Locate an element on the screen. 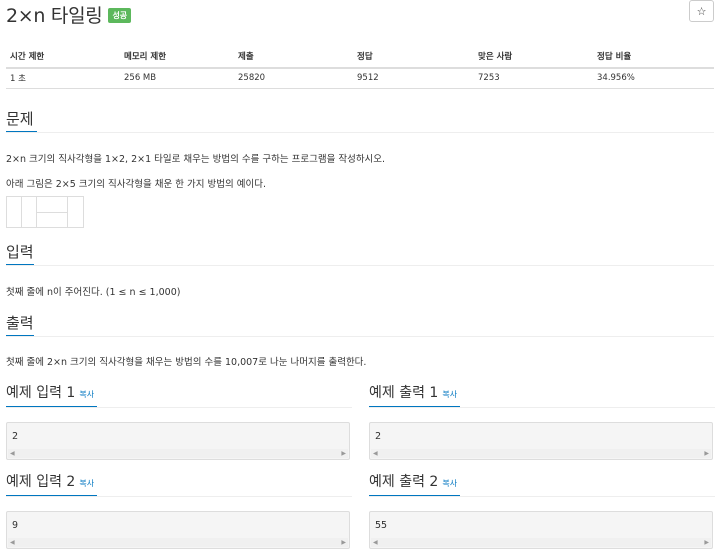 The width and height of the screenshot is (720, 558). info-value: 34.956% is located at coordinates (653, 78).